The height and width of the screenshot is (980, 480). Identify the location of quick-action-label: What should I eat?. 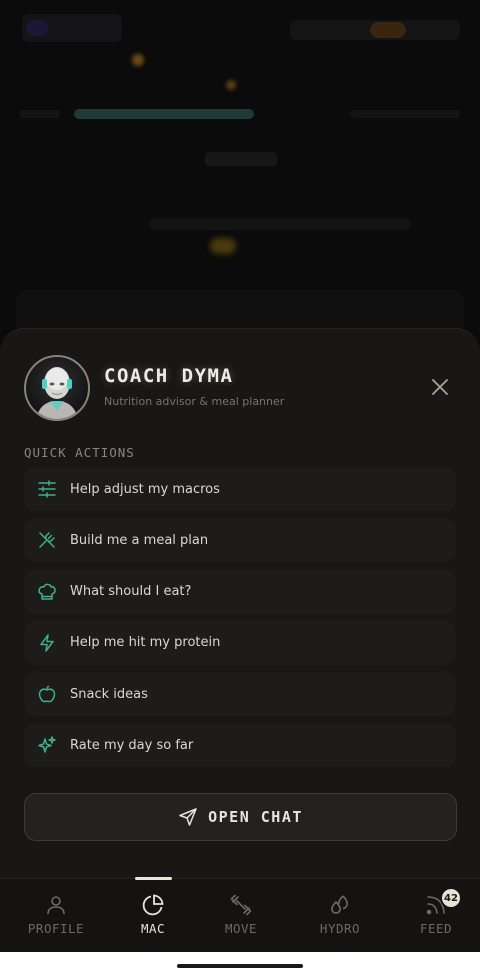
(131, 592).